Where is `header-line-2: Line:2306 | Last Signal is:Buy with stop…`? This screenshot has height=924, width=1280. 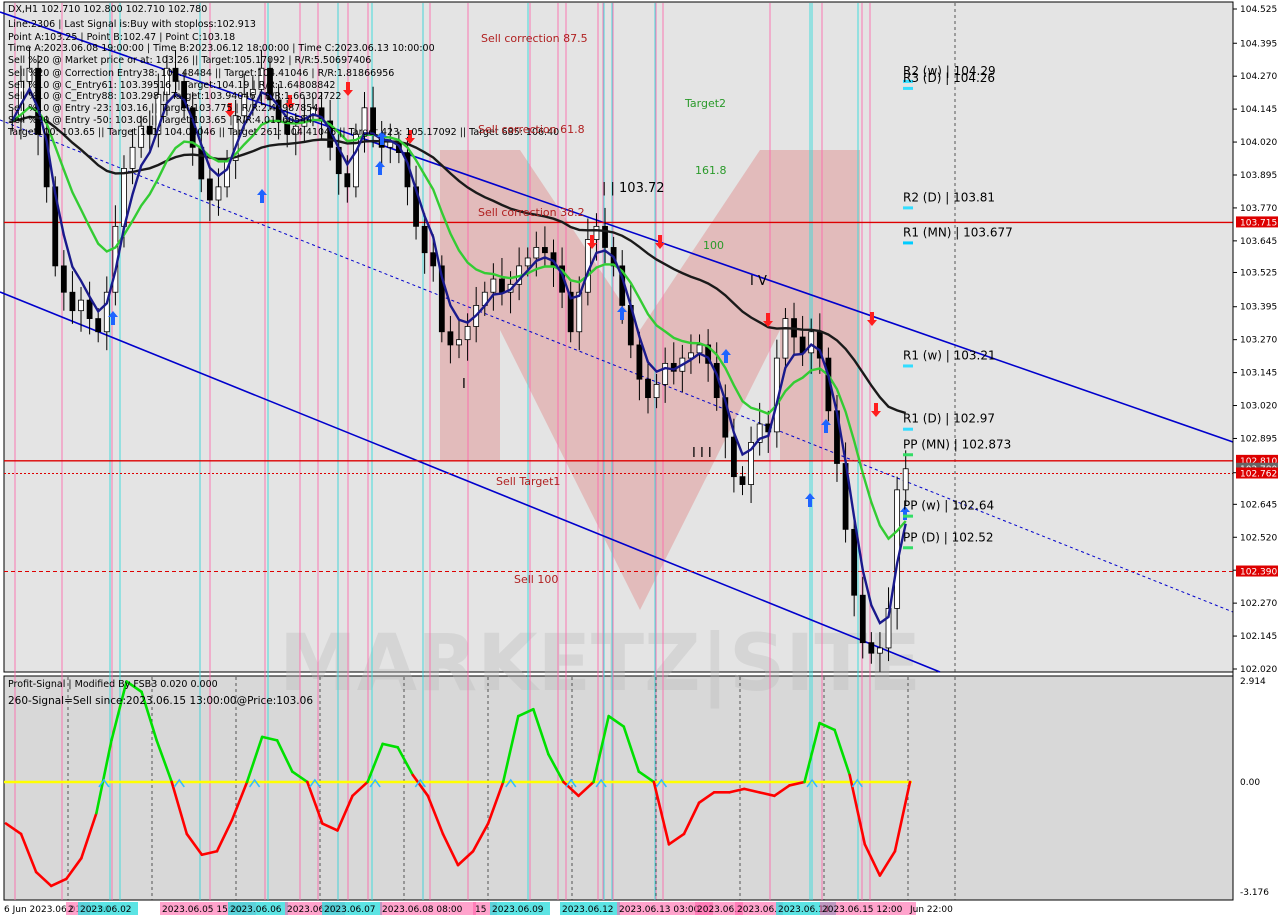
header-line-2: Line:2306 | Last Signal is:Buy with stop… is located at coordinates (132, 24).